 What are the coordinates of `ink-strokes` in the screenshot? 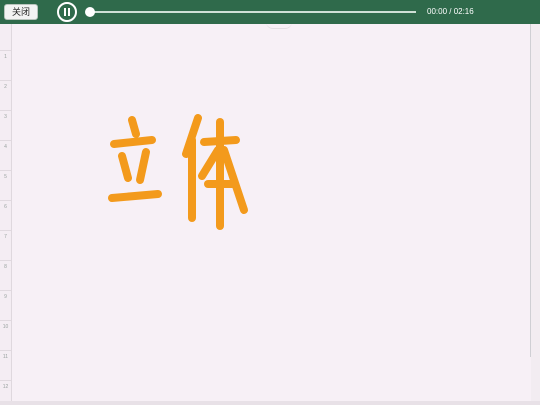 It's located at (178, 172).